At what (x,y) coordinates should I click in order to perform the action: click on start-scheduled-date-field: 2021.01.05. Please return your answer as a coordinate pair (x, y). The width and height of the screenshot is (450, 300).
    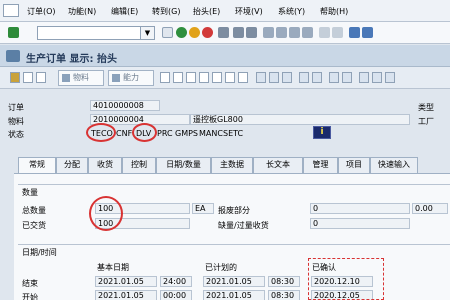
    Looking at the image, I should click on (234, 295).